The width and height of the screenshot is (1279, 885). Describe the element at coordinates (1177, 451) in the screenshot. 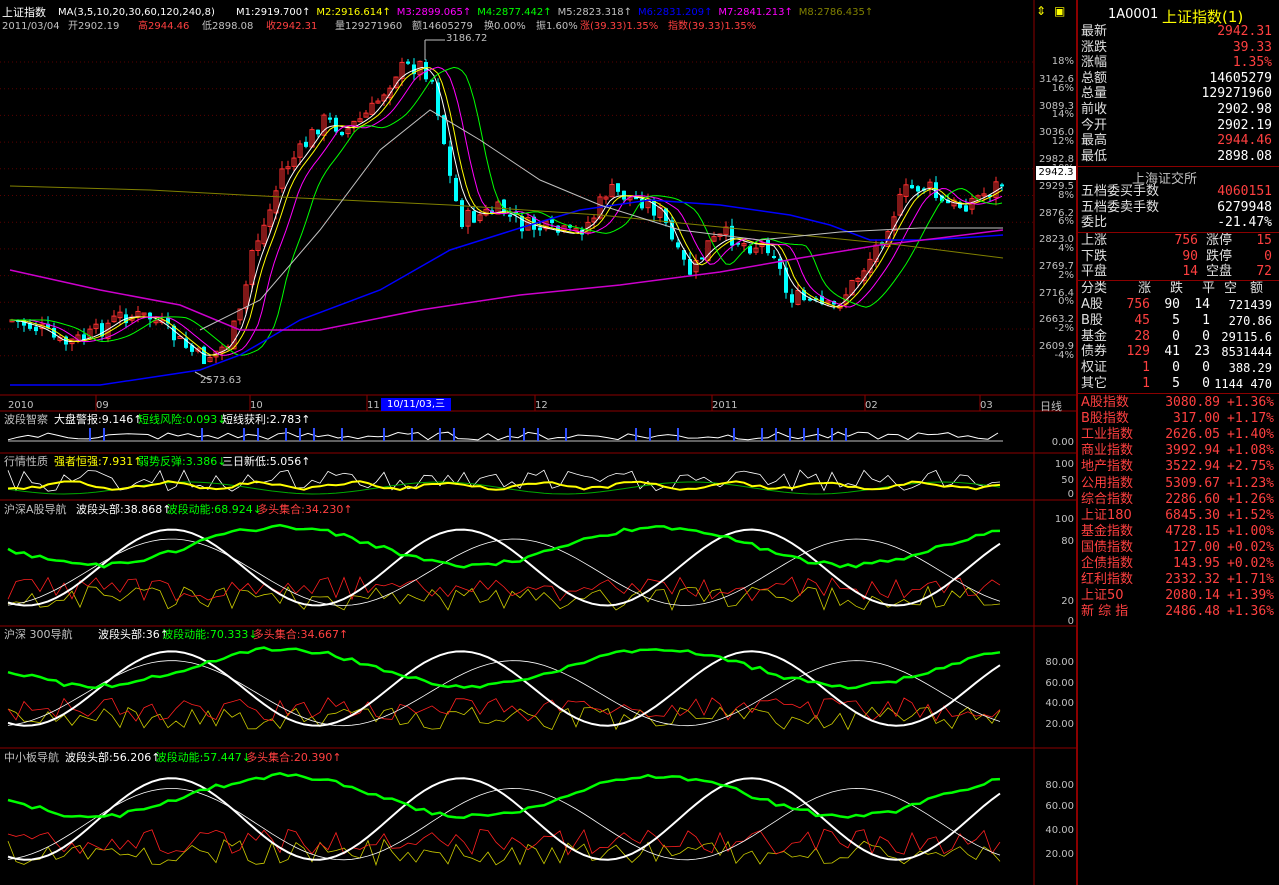

I see `index-row: 商业指数 3992.94 +1.08%` at that location.